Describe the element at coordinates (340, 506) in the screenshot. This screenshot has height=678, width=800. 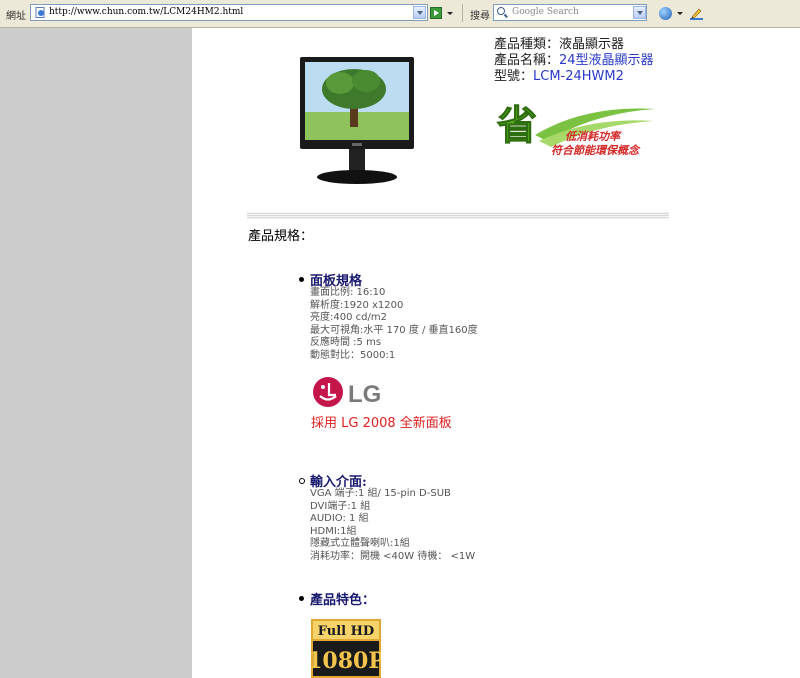
I see `interface-item: DVI端子:1 組` at that location.